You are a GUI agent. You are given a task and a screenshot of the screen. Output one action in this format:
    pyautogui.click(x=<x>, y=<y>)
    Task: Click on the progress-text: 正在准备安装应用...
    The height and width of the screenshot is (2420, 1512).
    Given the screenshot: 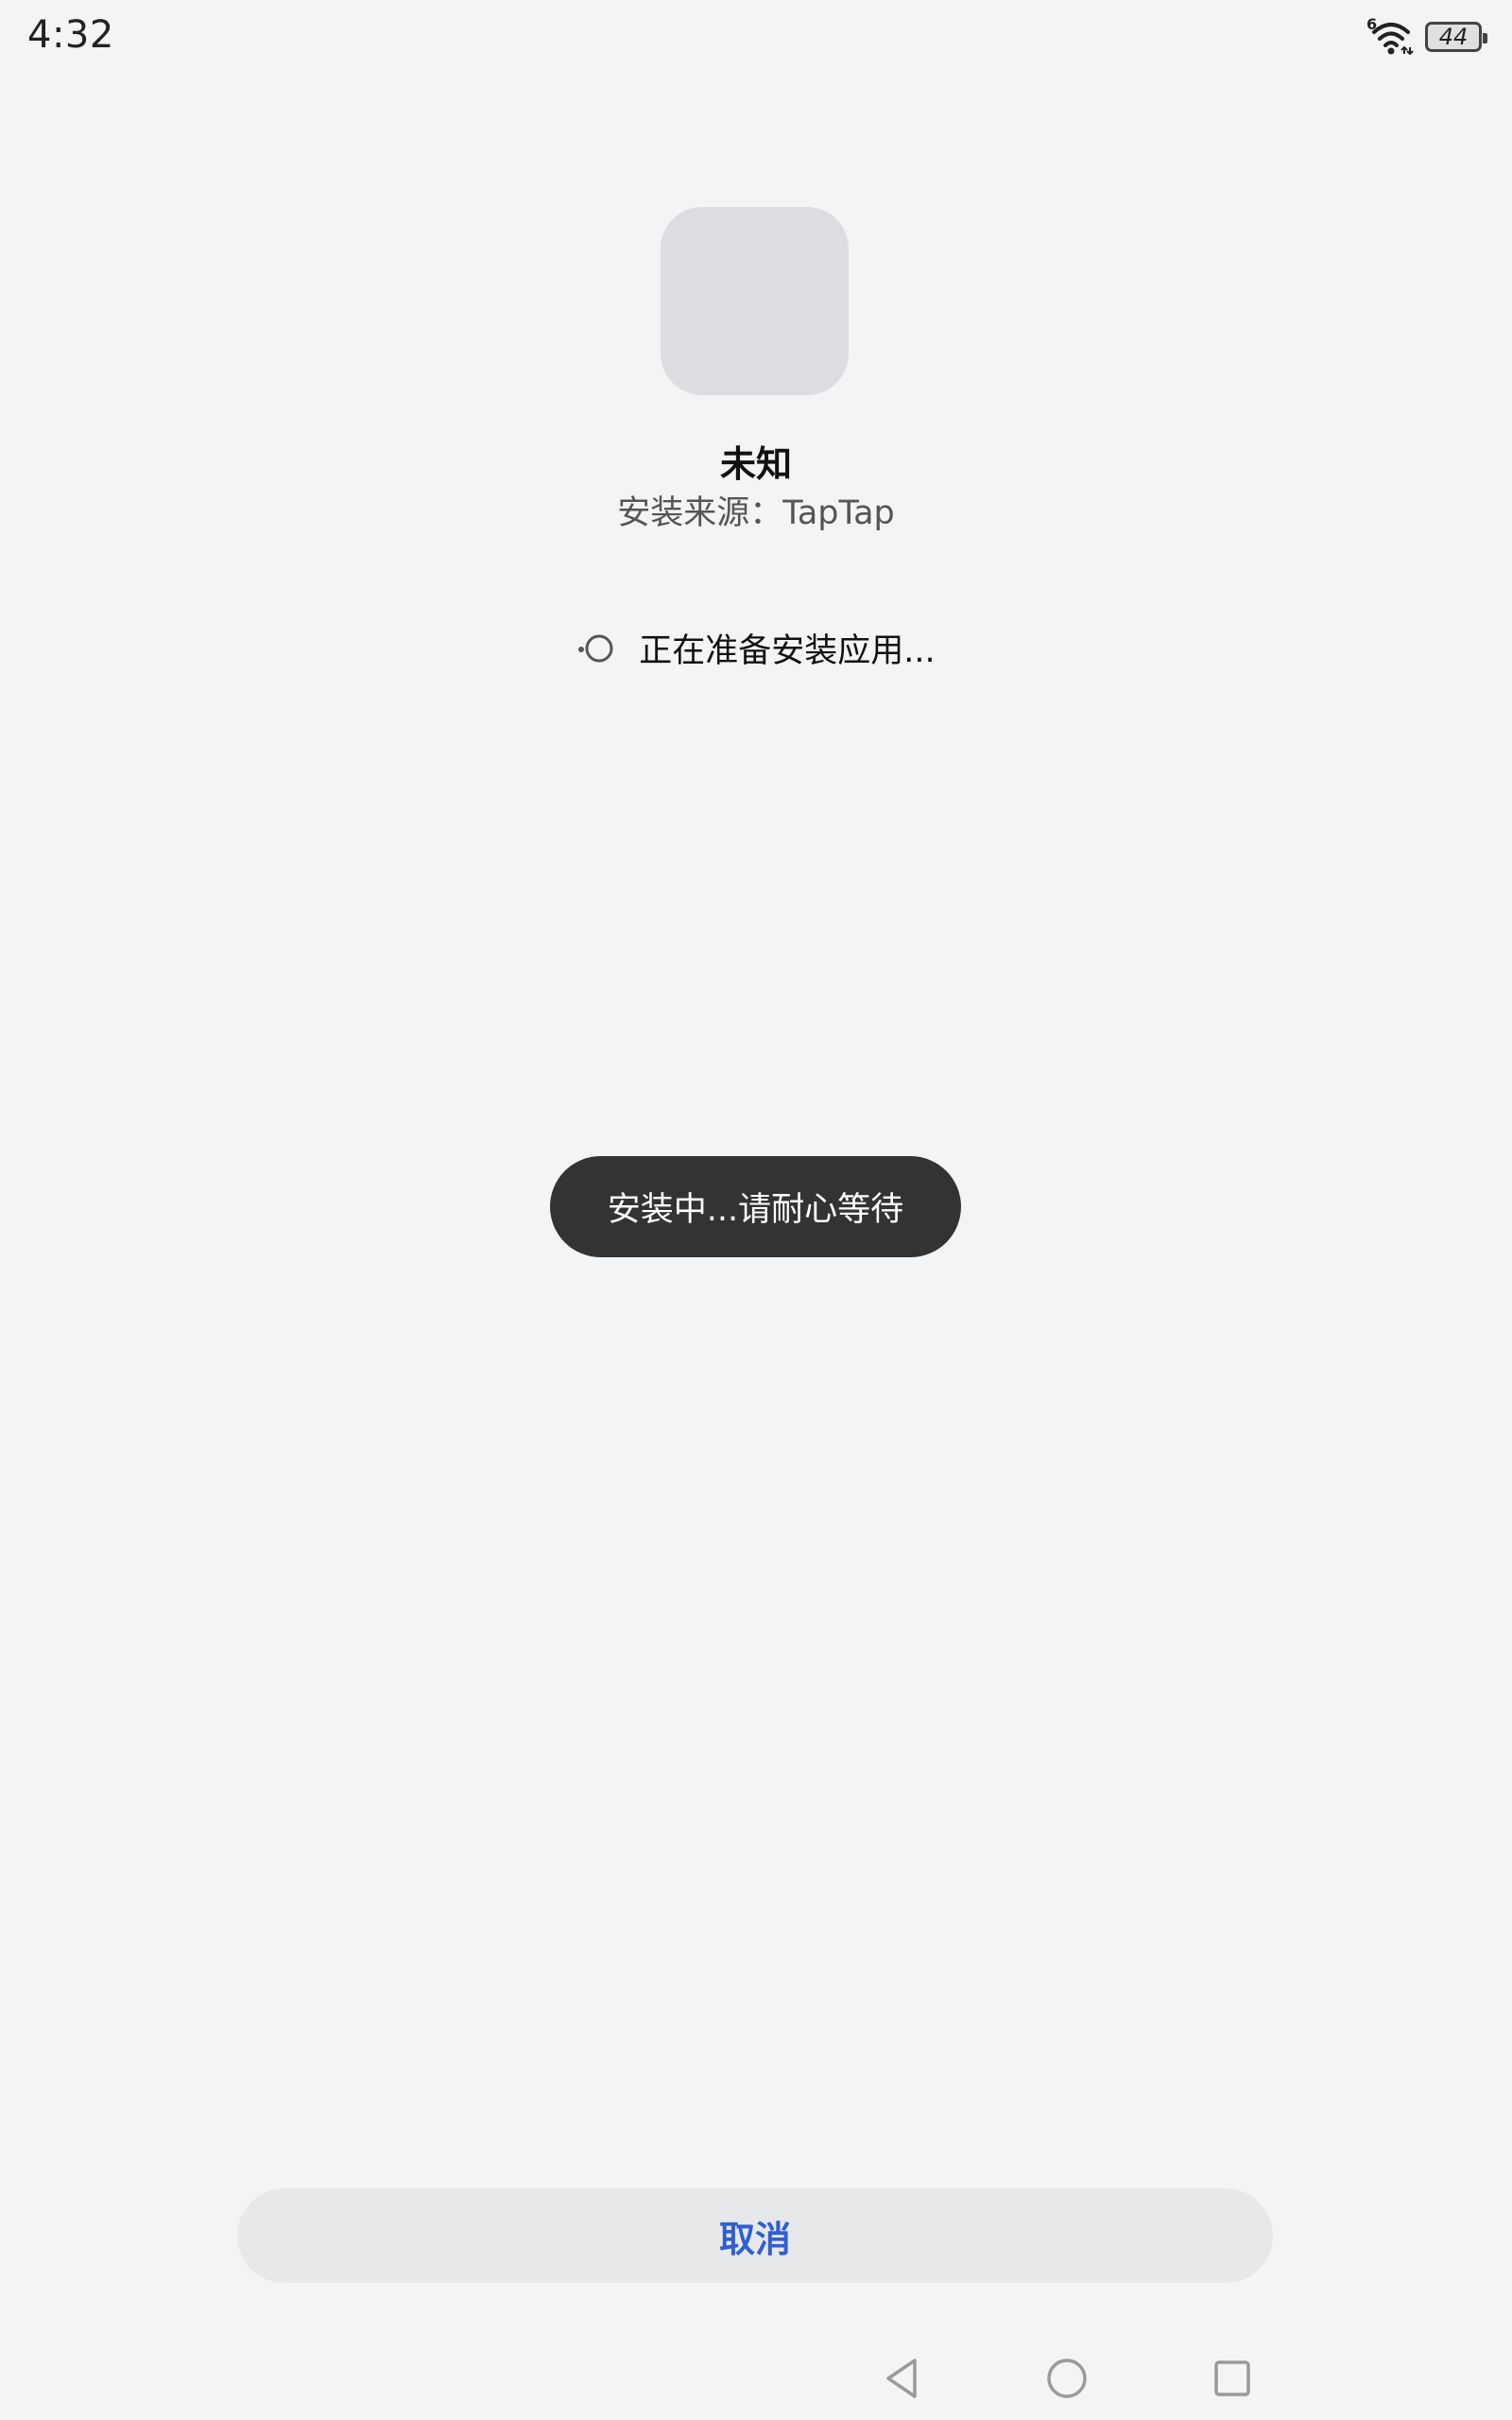 What is the action you would take?
    pyautogui.click(x=787, y=651)
    